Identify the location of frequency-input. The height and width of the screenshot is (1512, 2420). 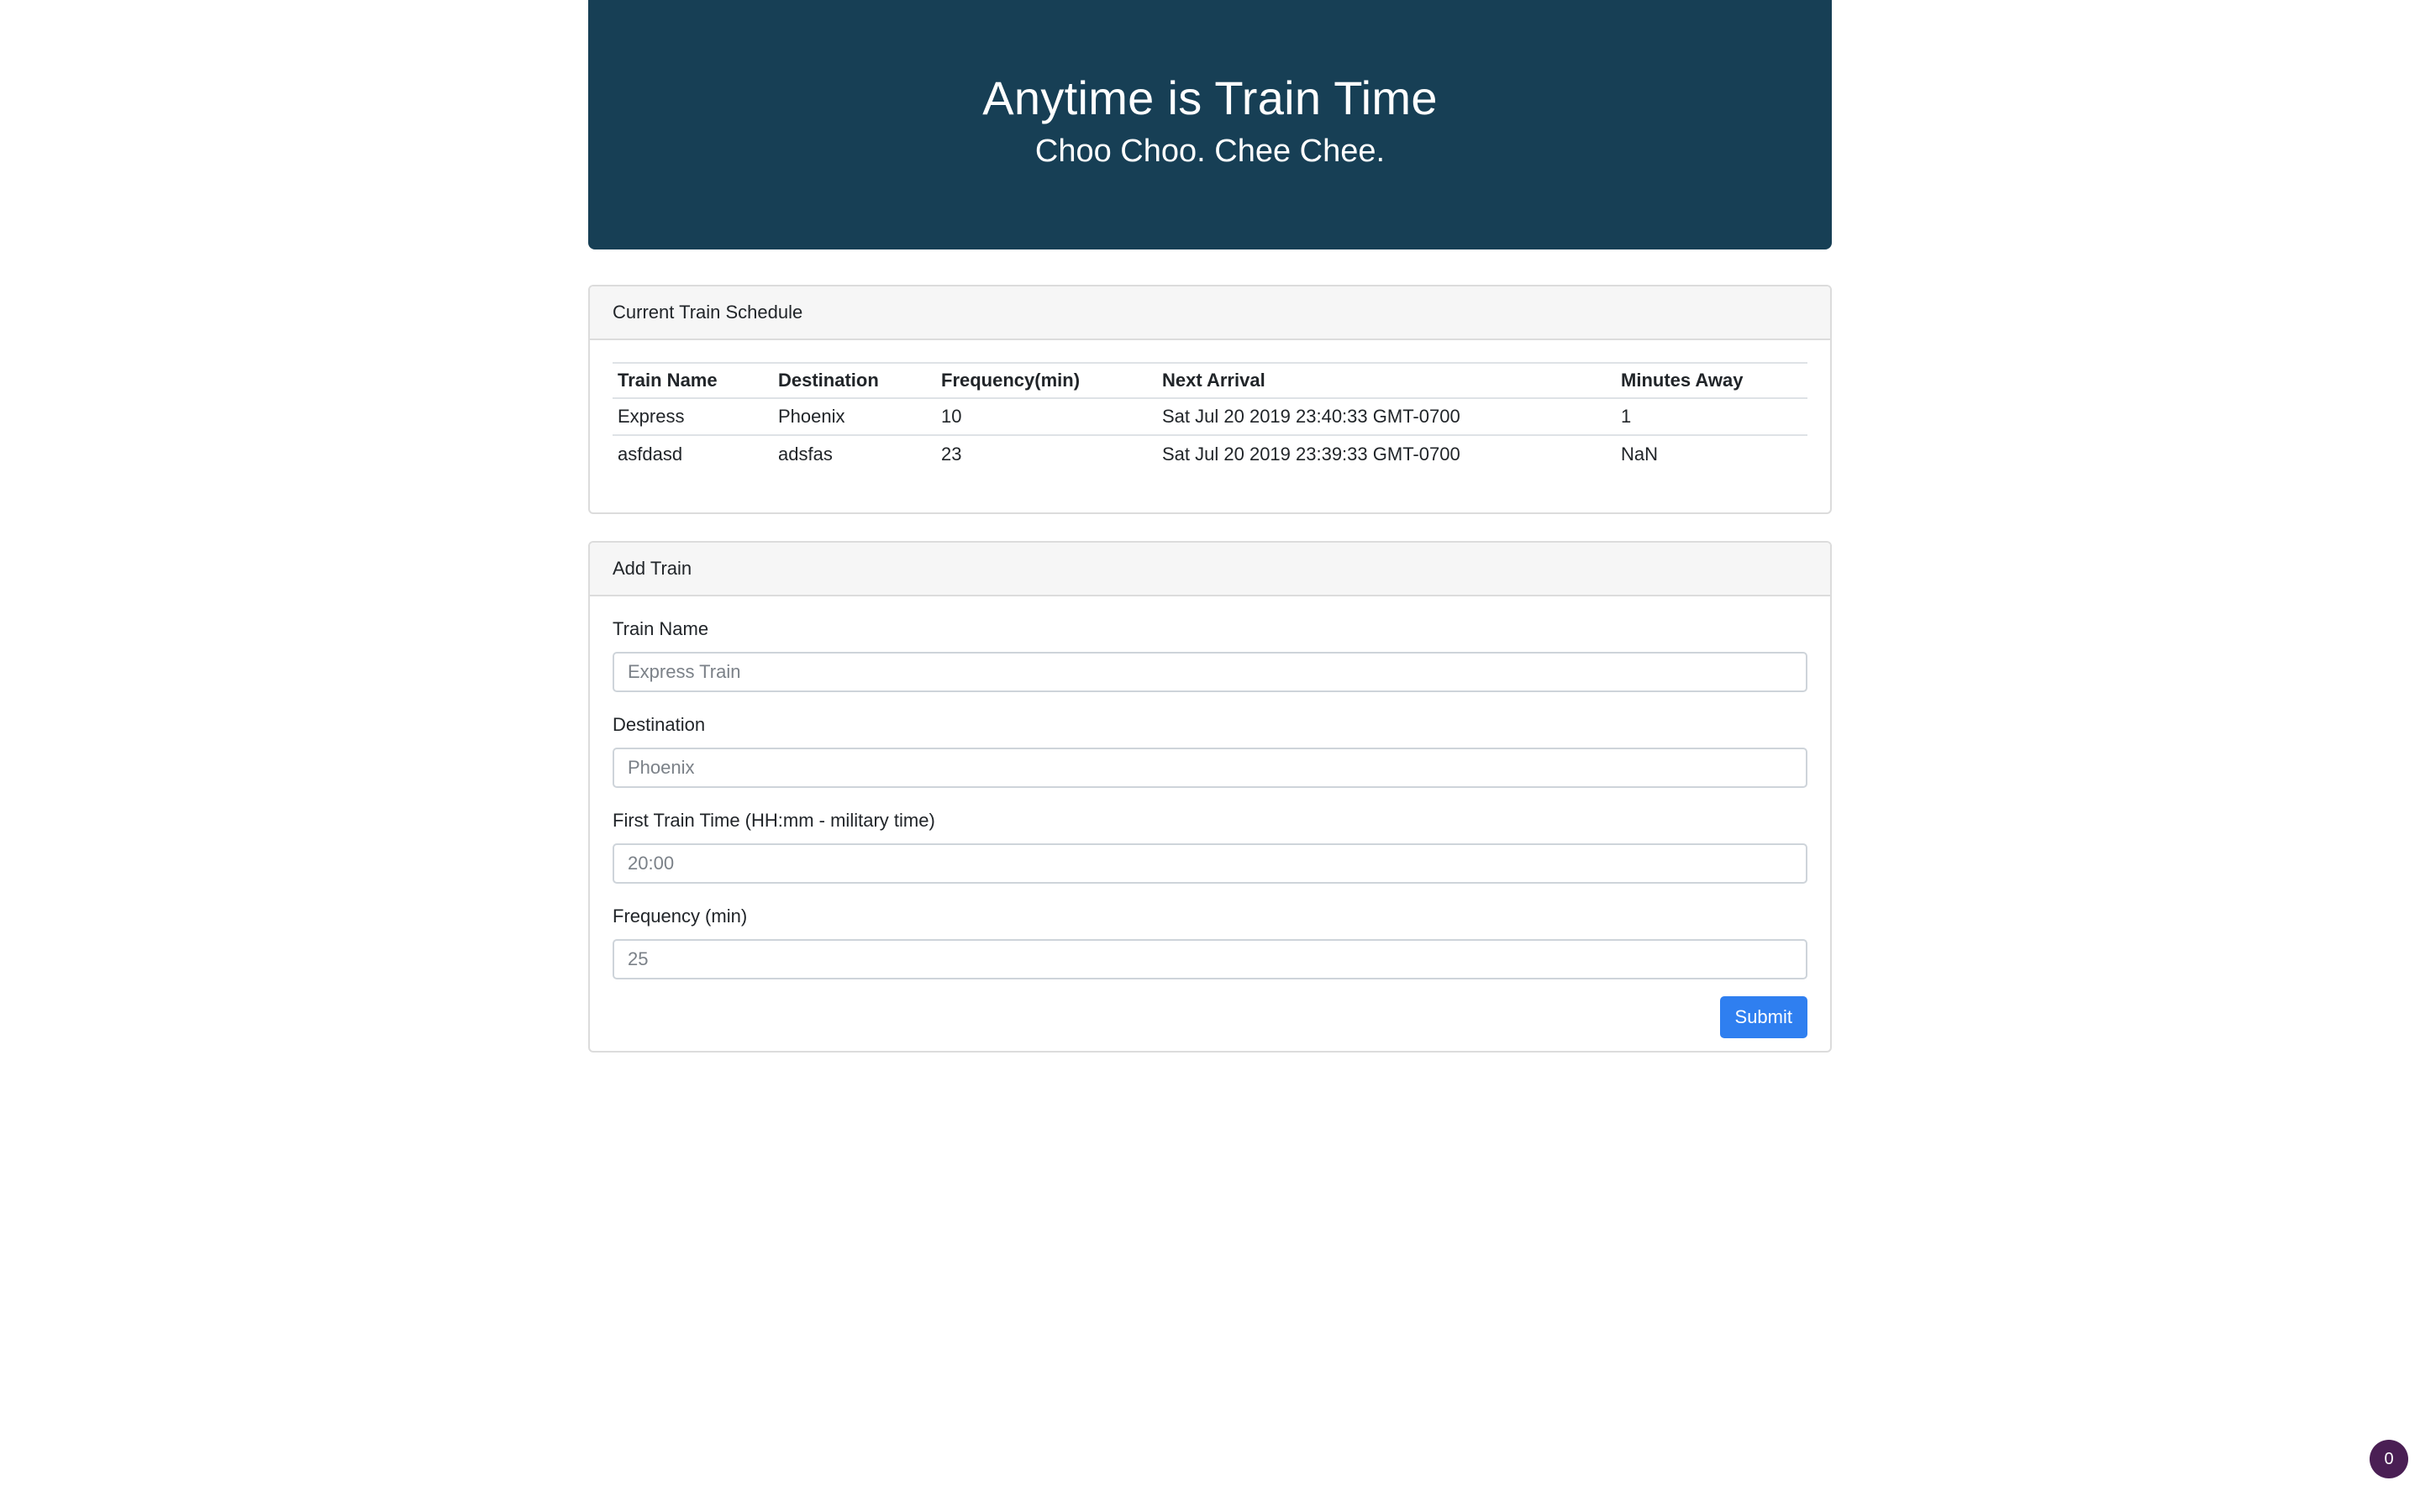
(1210, 959).